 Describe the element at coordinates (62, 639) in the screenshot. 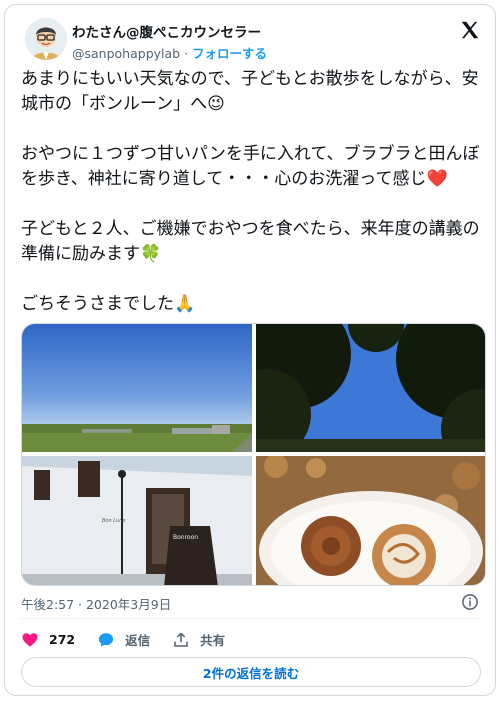

I see `like-count: 272` at that location.